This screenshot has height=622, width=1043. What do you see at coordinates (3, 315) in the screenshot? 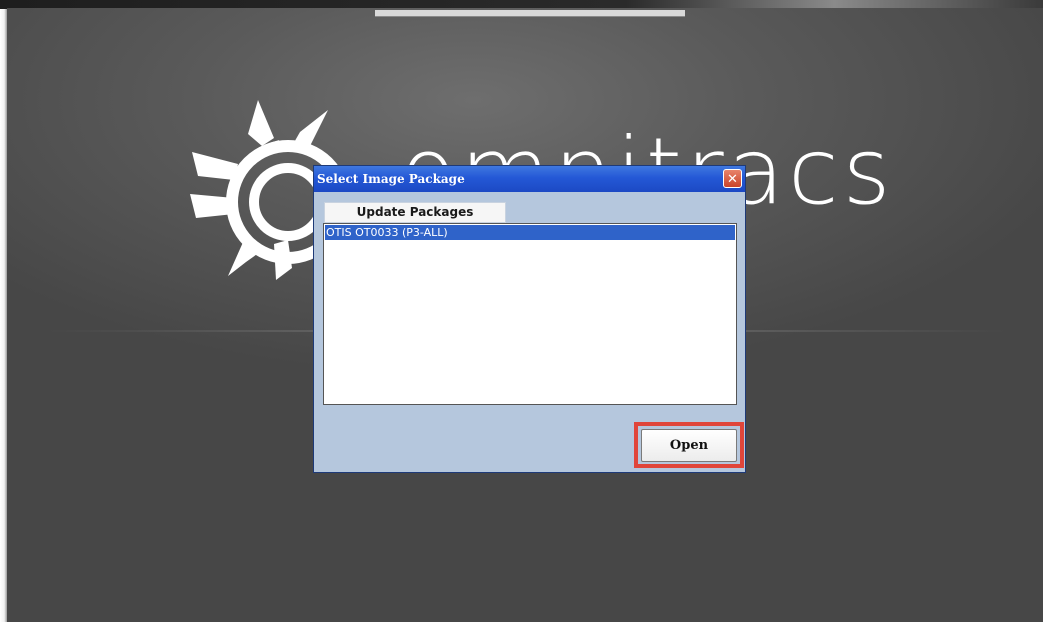
I see `device-left-bezel` at bounding box center [3, 315].